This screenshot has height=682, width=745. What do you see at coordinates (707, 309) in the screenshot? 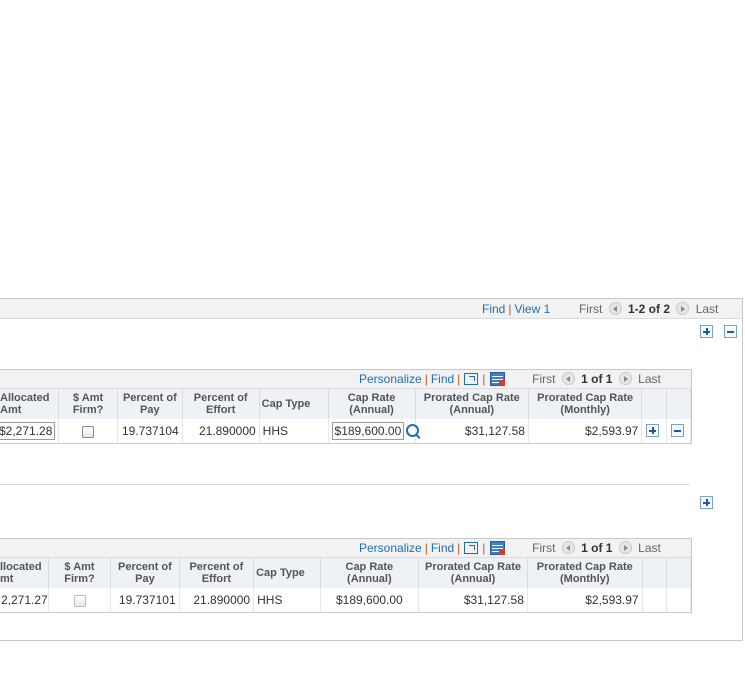
I see `outer-last-label: Last` at bounding box center [707, 309].